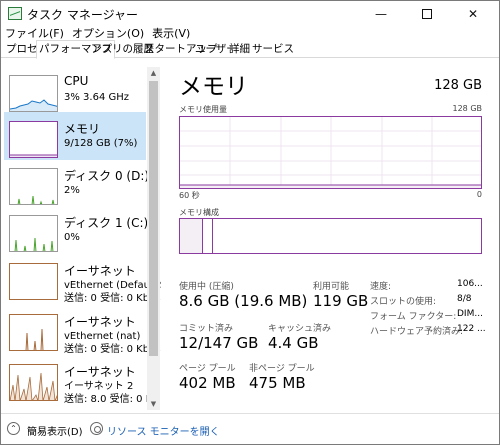  Describe the element at coordinates (33, 93) in the screenshot. I see `cpu-thumbnail-graph` at that location.